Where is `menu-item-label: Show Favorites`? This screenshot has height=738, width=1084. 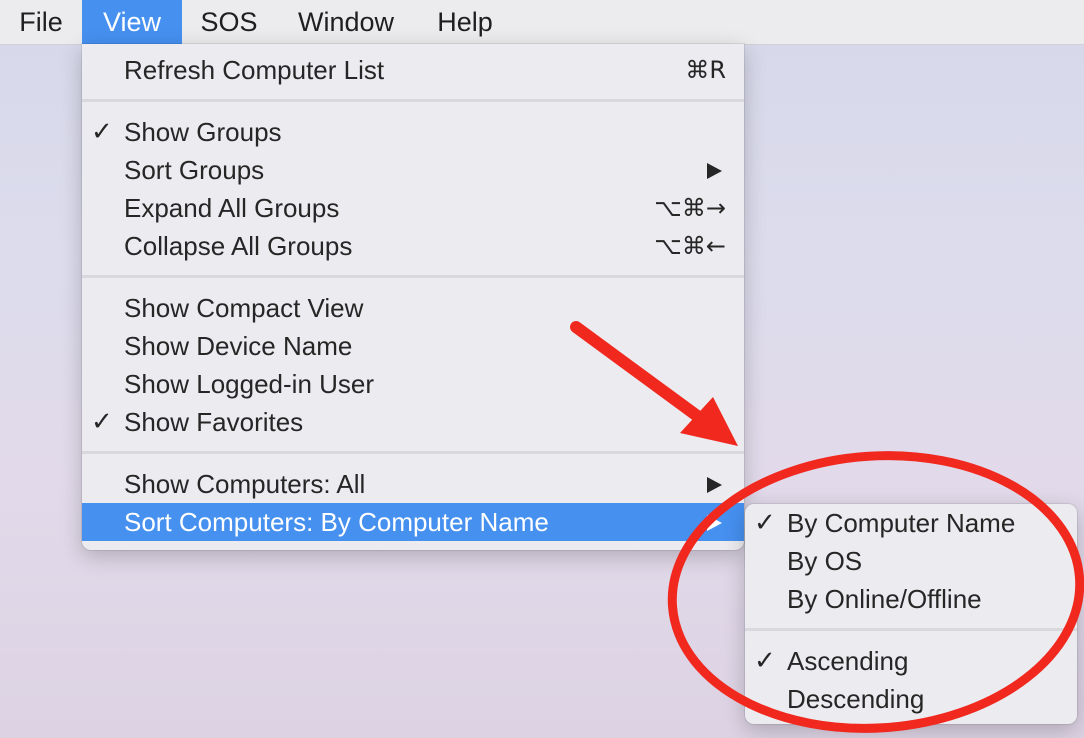 menu-item-label: Show Favorites is located at coordinates (214, 422).